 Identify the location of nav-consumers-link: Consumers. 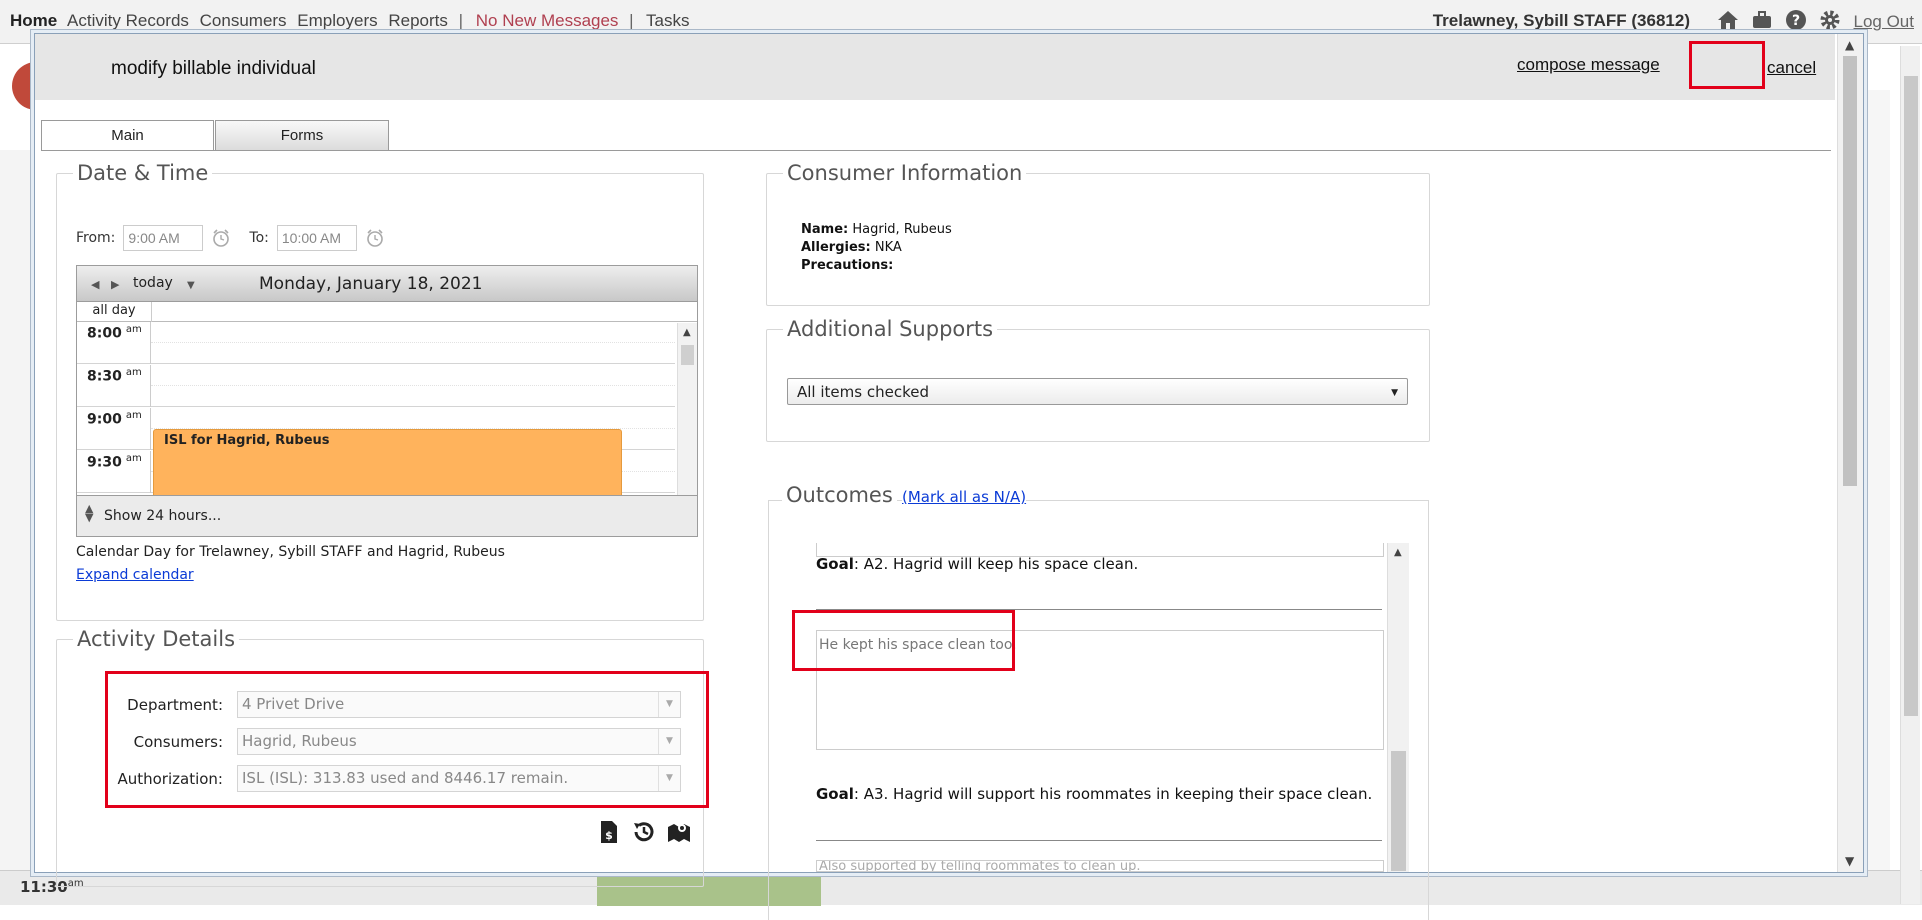
(243, 20).